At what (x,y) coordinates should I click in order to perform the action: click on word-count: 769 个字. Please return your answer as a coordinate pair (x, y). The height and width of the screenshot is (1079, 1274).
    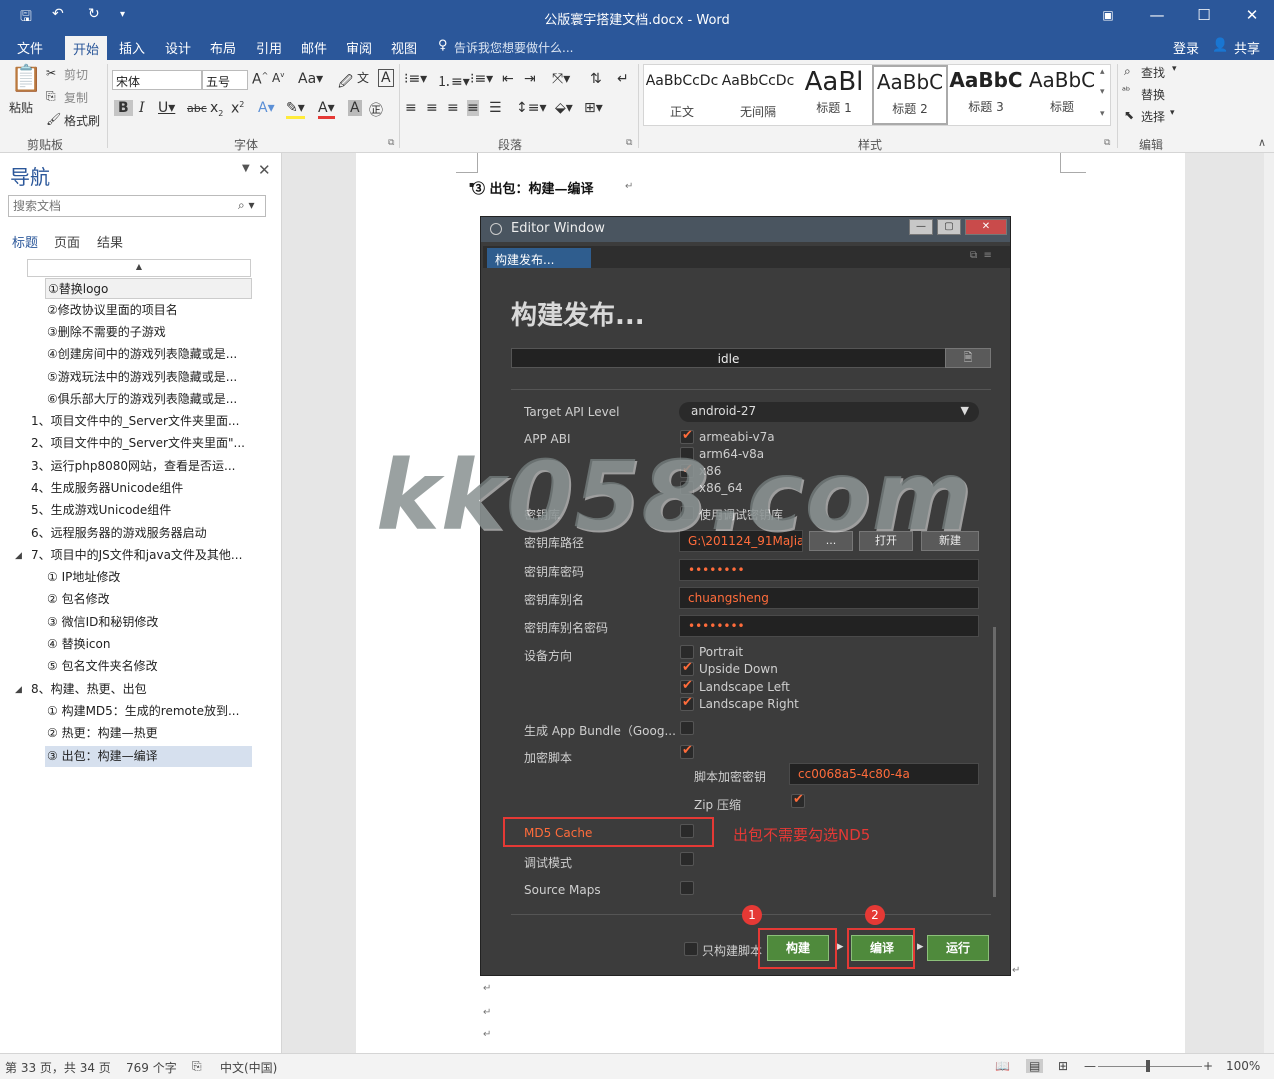
    Looking at the image, I should click on (151, 1067).